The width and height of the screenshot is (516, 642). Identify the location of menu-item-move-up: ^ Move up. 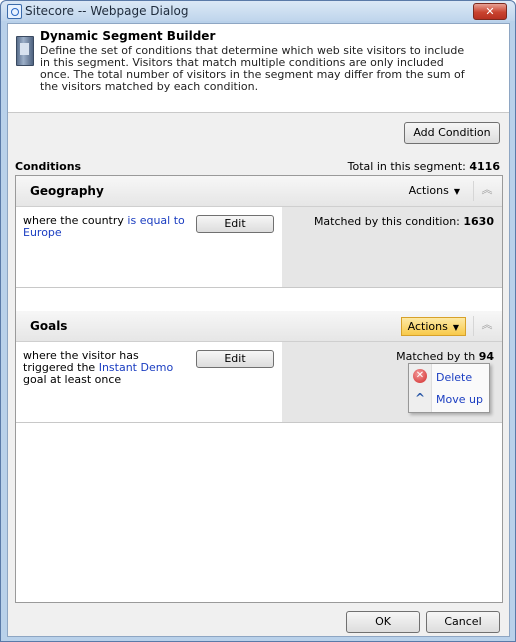
(449, 399).